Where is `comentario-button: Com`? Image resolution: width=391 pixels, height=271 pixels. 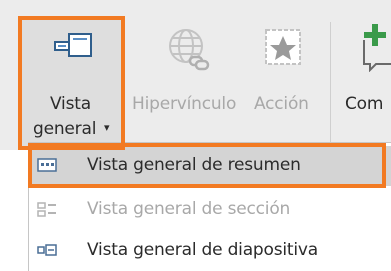 comentario-button: Com is located at coordinates (363, 82).